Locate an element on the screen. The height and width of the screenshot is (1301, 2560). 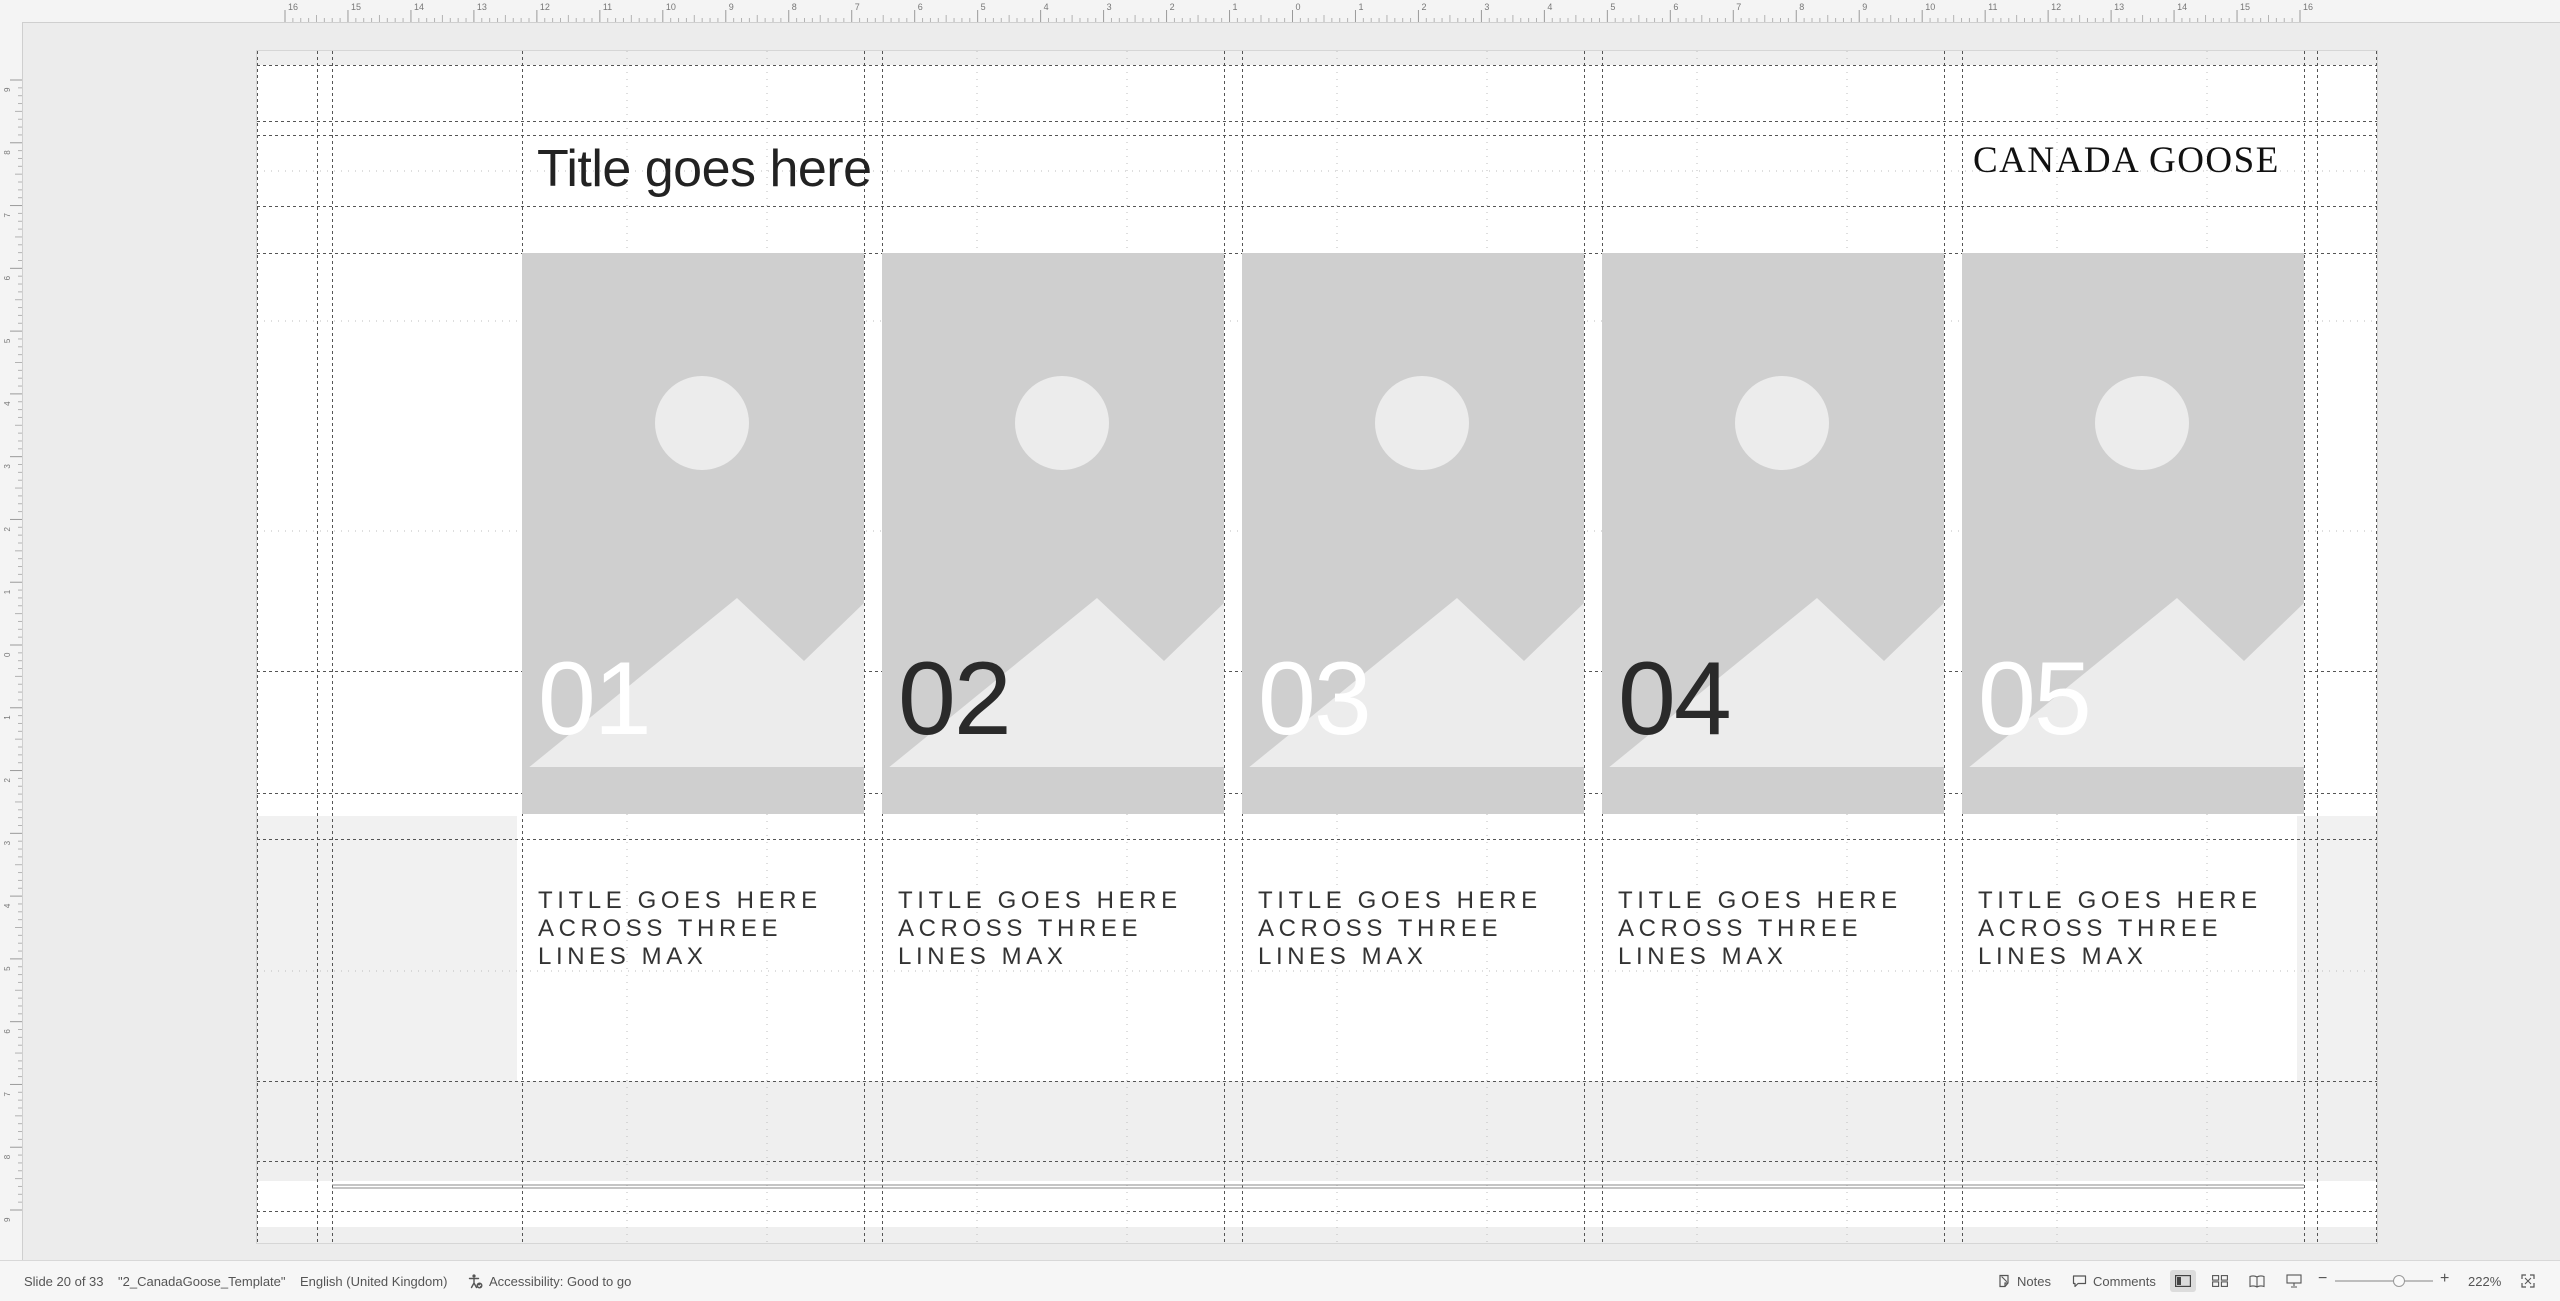
zoom-slider-thumb is located at coordinates (2399, 1281).